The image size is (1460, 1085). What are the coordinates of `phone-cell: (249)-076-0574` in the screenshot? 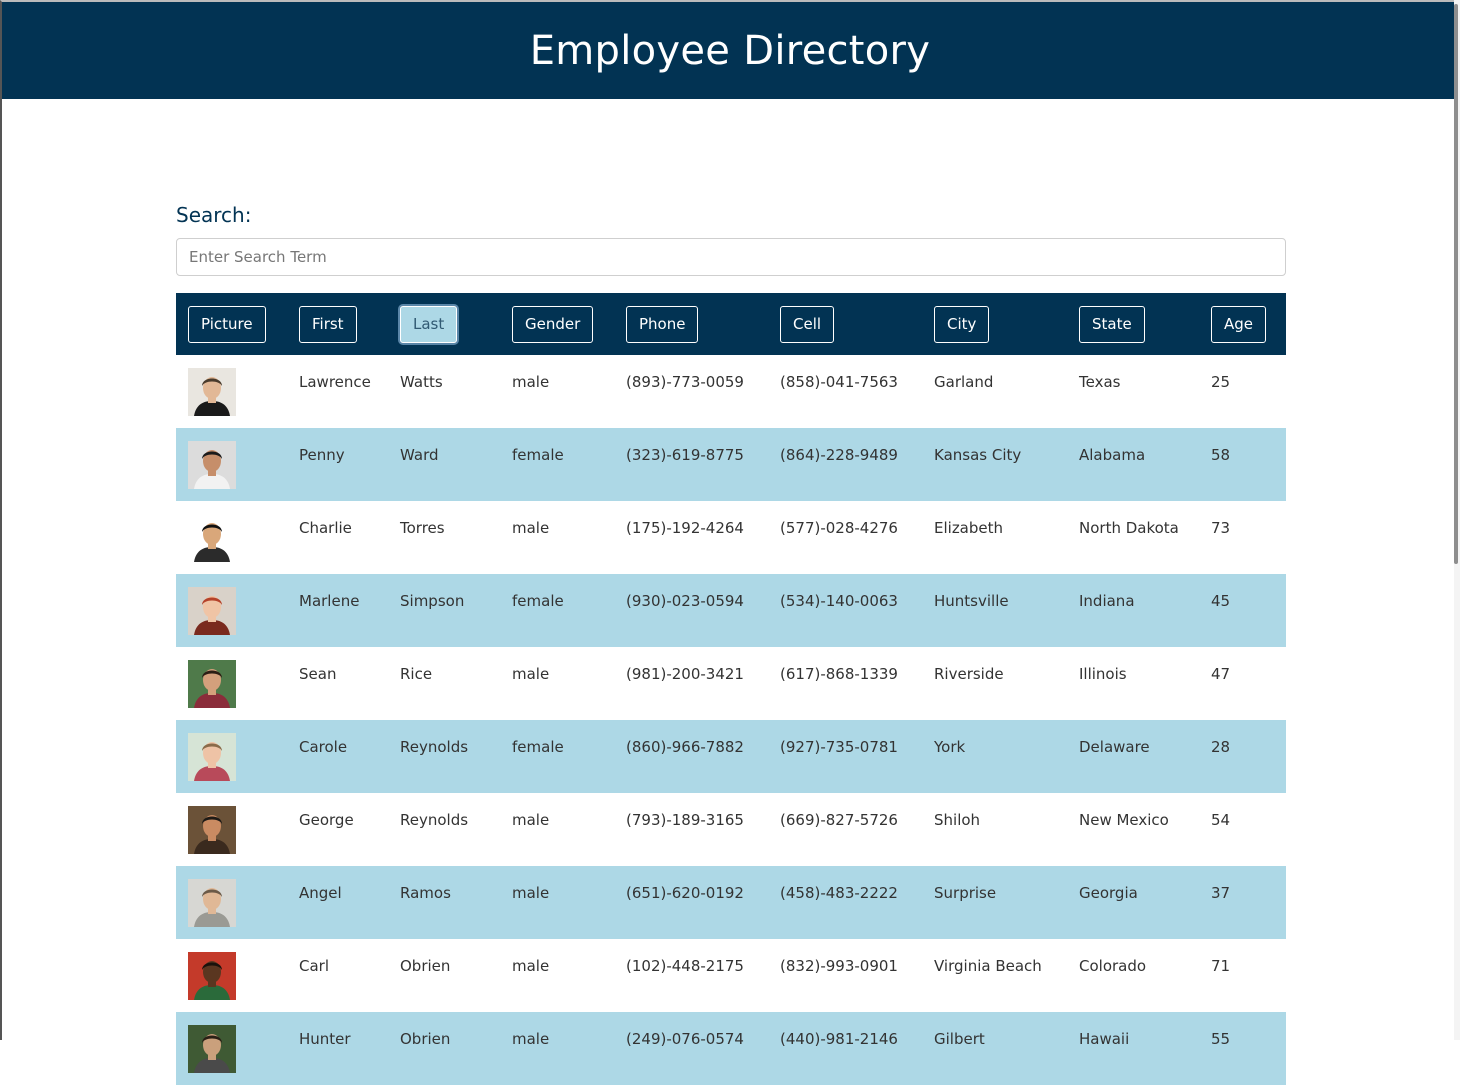 It's located at (685, 1039).